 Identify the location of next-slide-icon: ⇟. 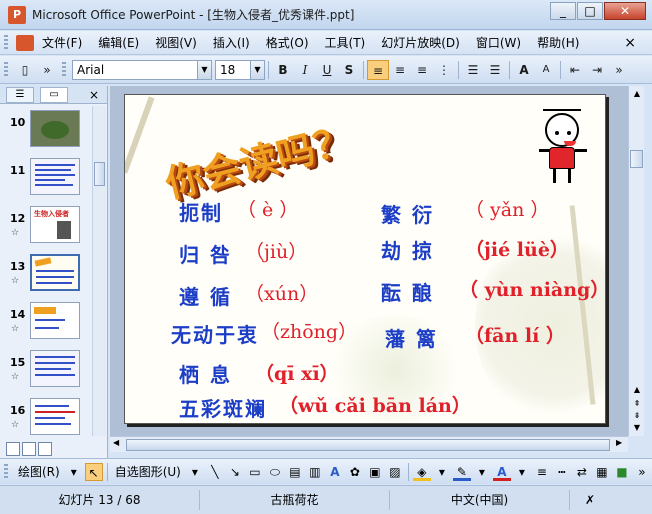
(637, 416).